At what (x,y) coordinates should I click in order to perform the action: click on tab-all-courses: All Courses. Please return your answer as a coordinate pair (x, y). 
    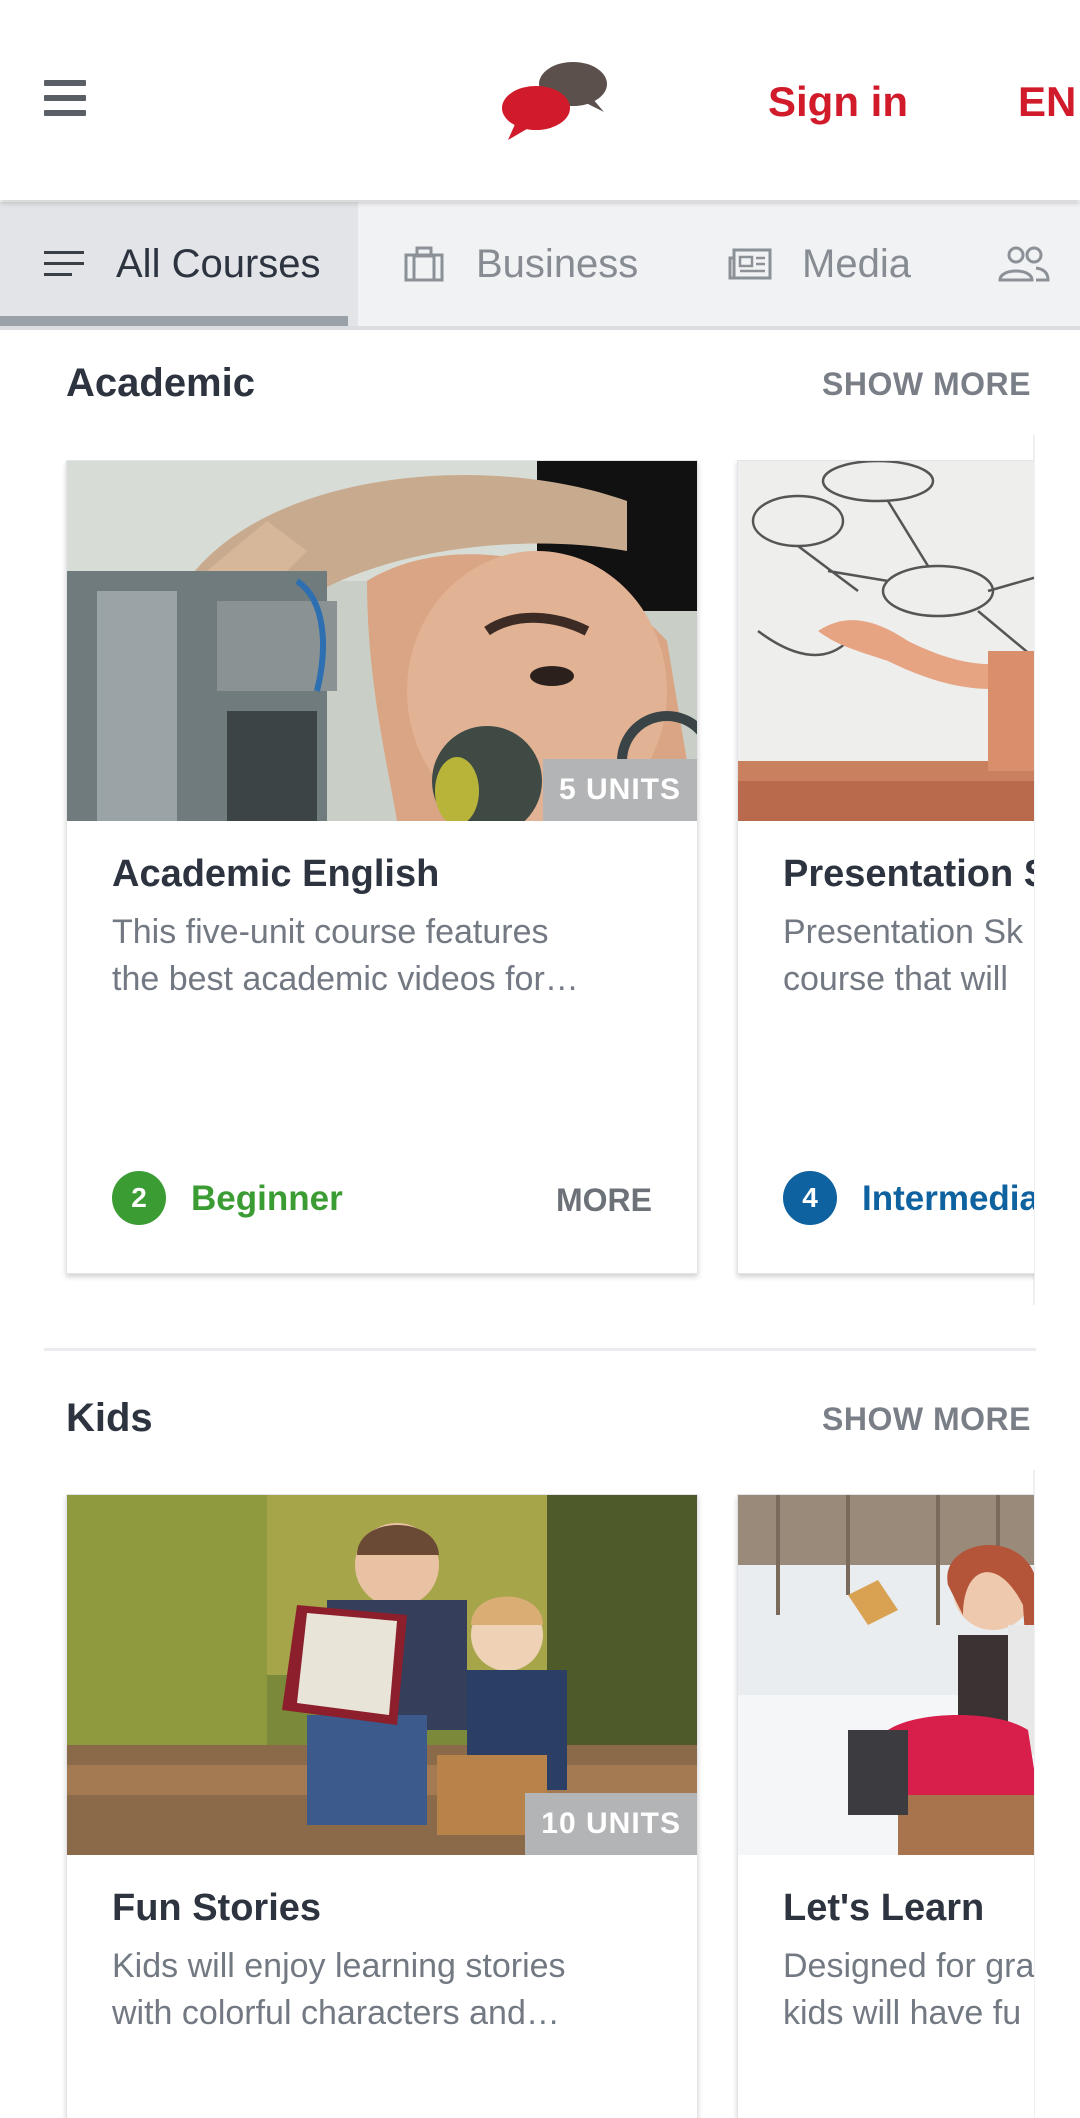
    Looking at the image, I should click on (179, 264).